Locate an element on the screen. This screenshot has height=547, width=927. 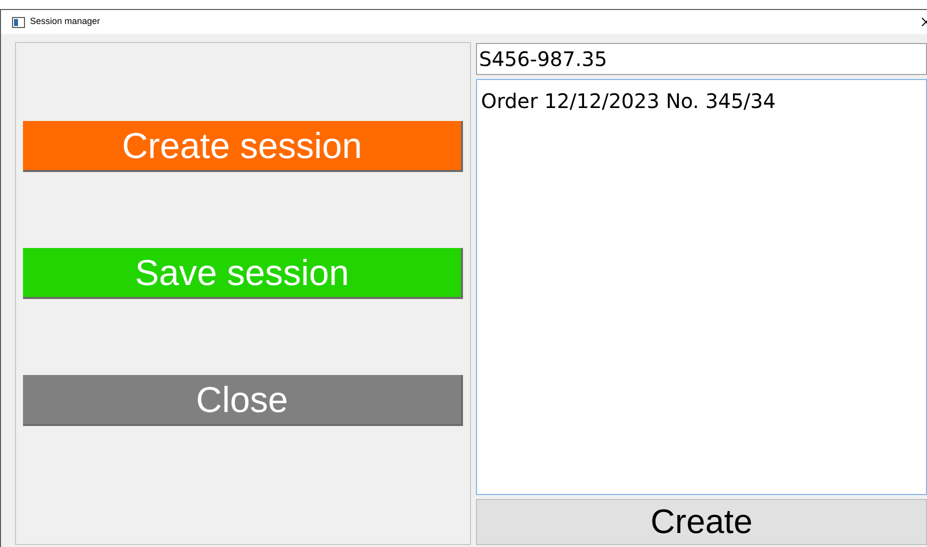
window-title: Session manager is located at coordinates (65, 21).